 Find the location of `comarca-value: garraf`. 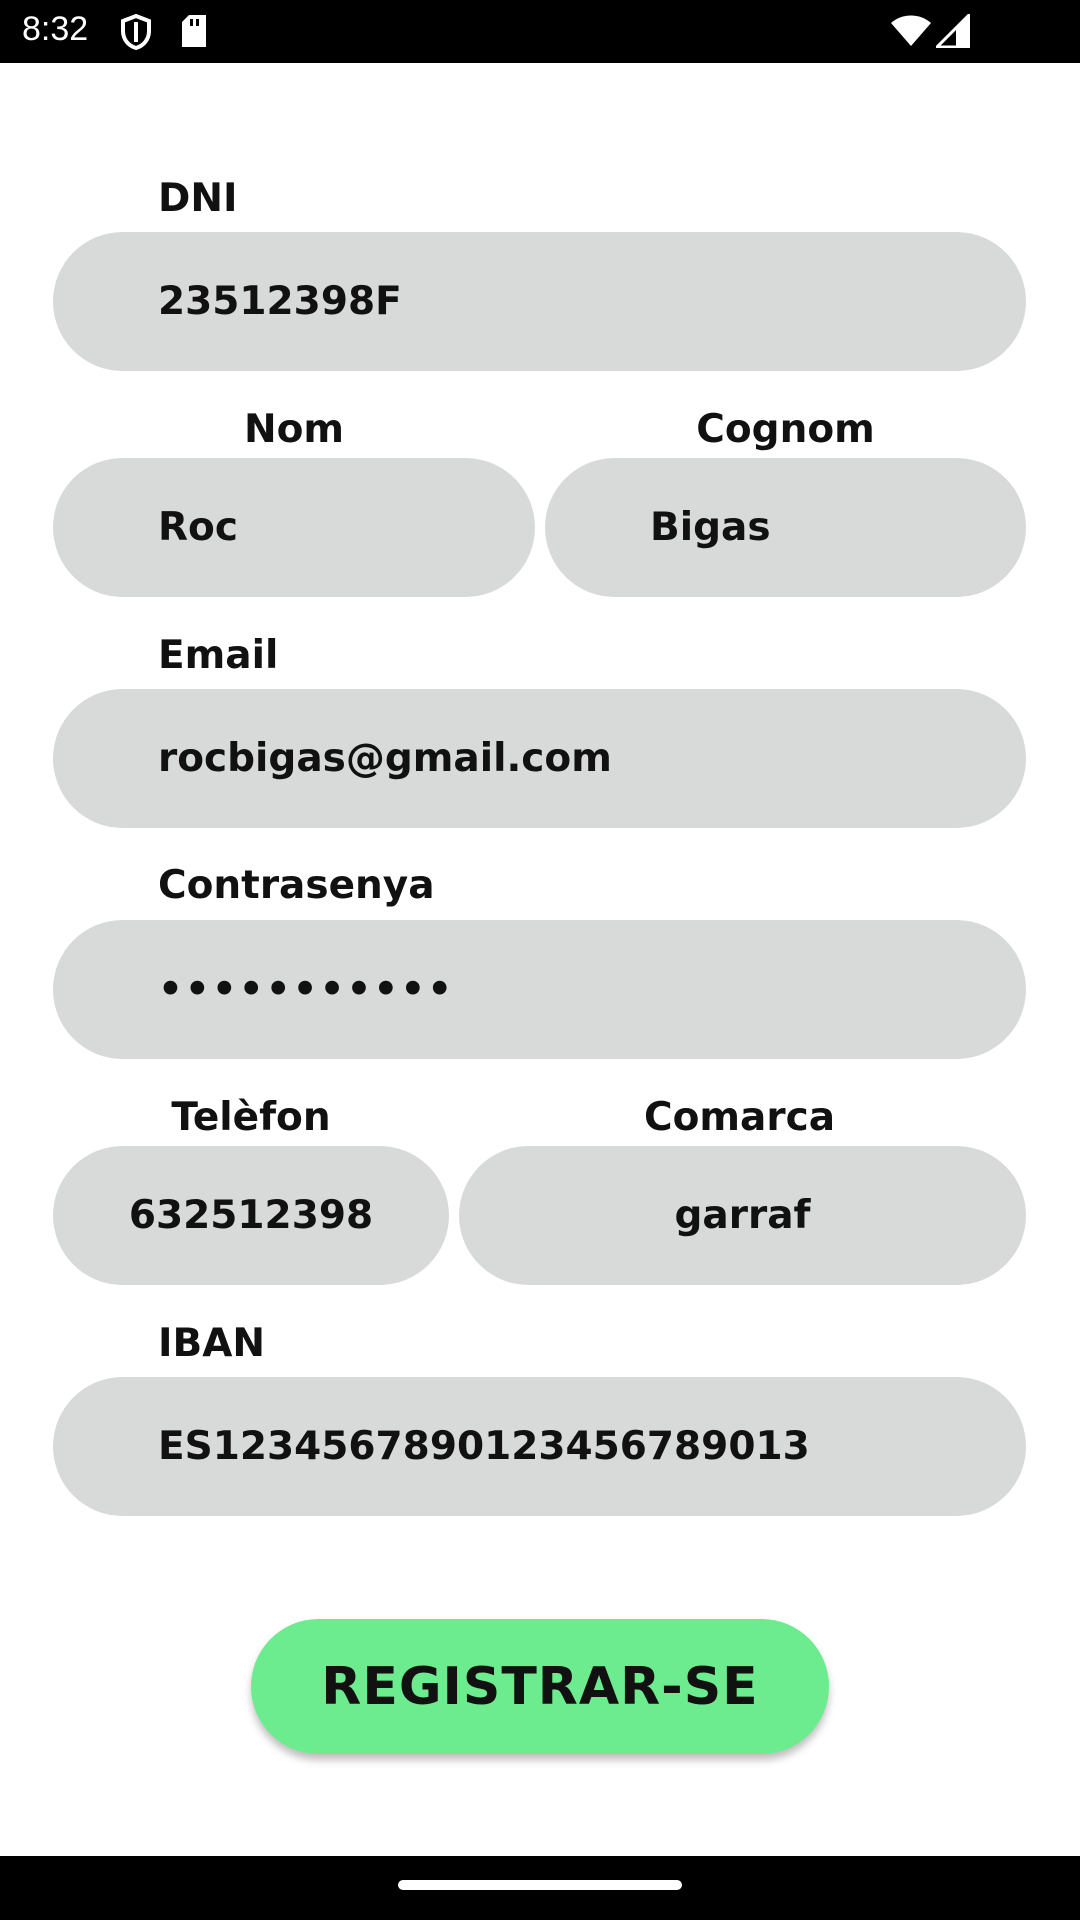

comarca-value: garraf is located at coordinates (742, 1215).